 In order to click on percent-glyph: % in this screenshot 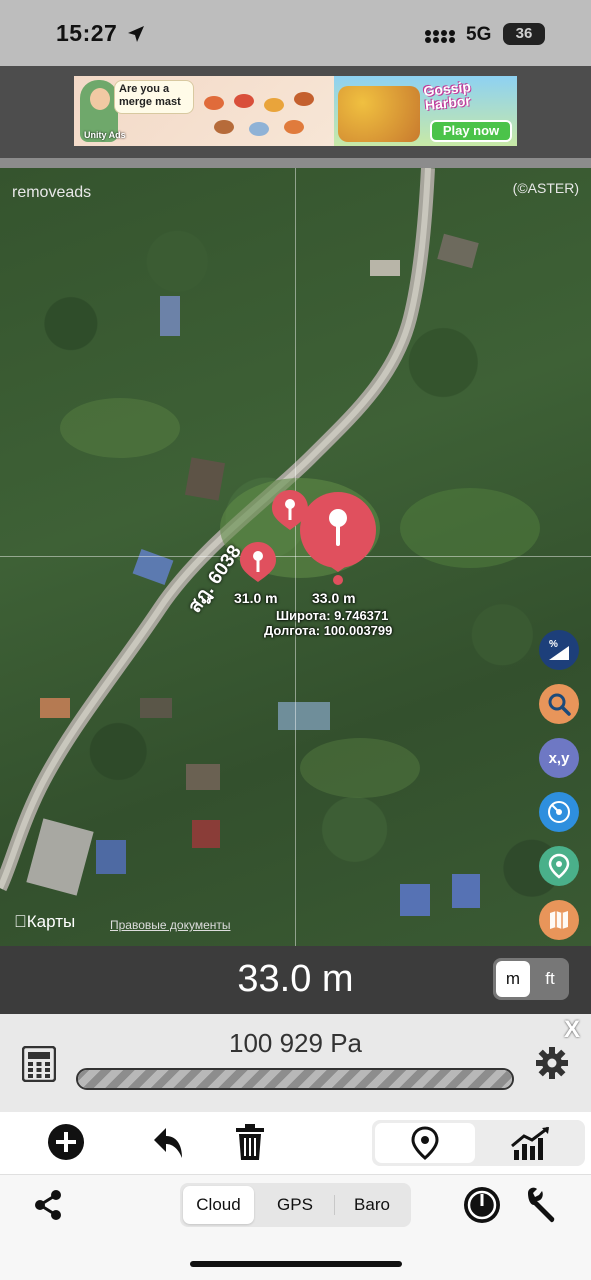, I will do `click(553, 644)`.